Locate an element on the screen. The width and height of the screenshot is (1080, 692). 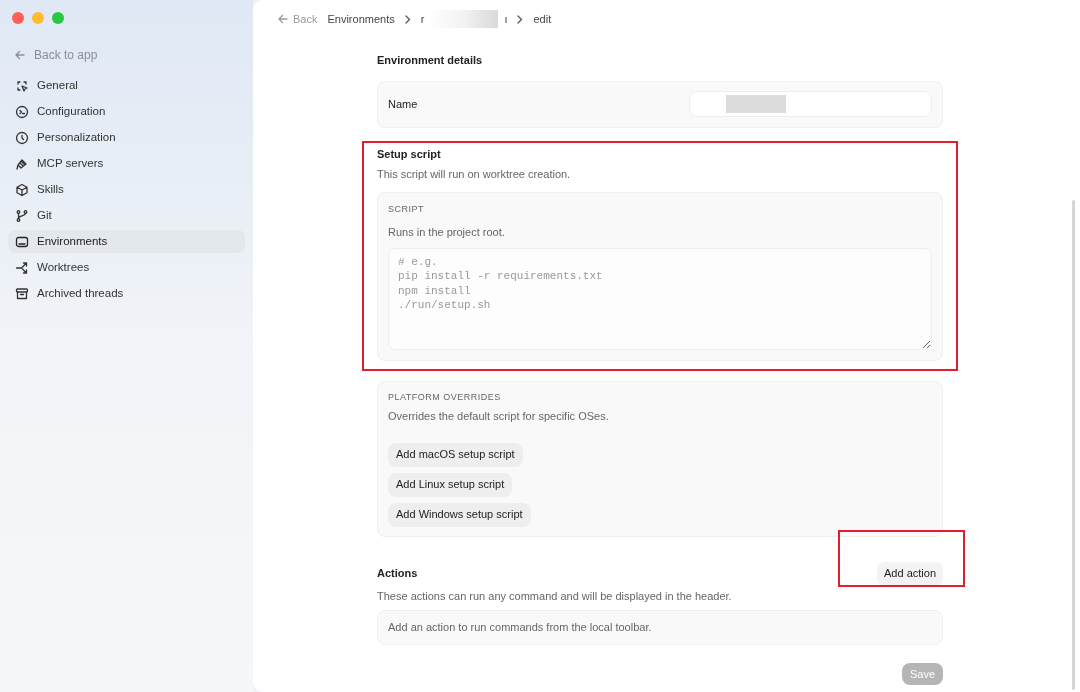
section-title: Setup script is located at coordinates (409, 154).